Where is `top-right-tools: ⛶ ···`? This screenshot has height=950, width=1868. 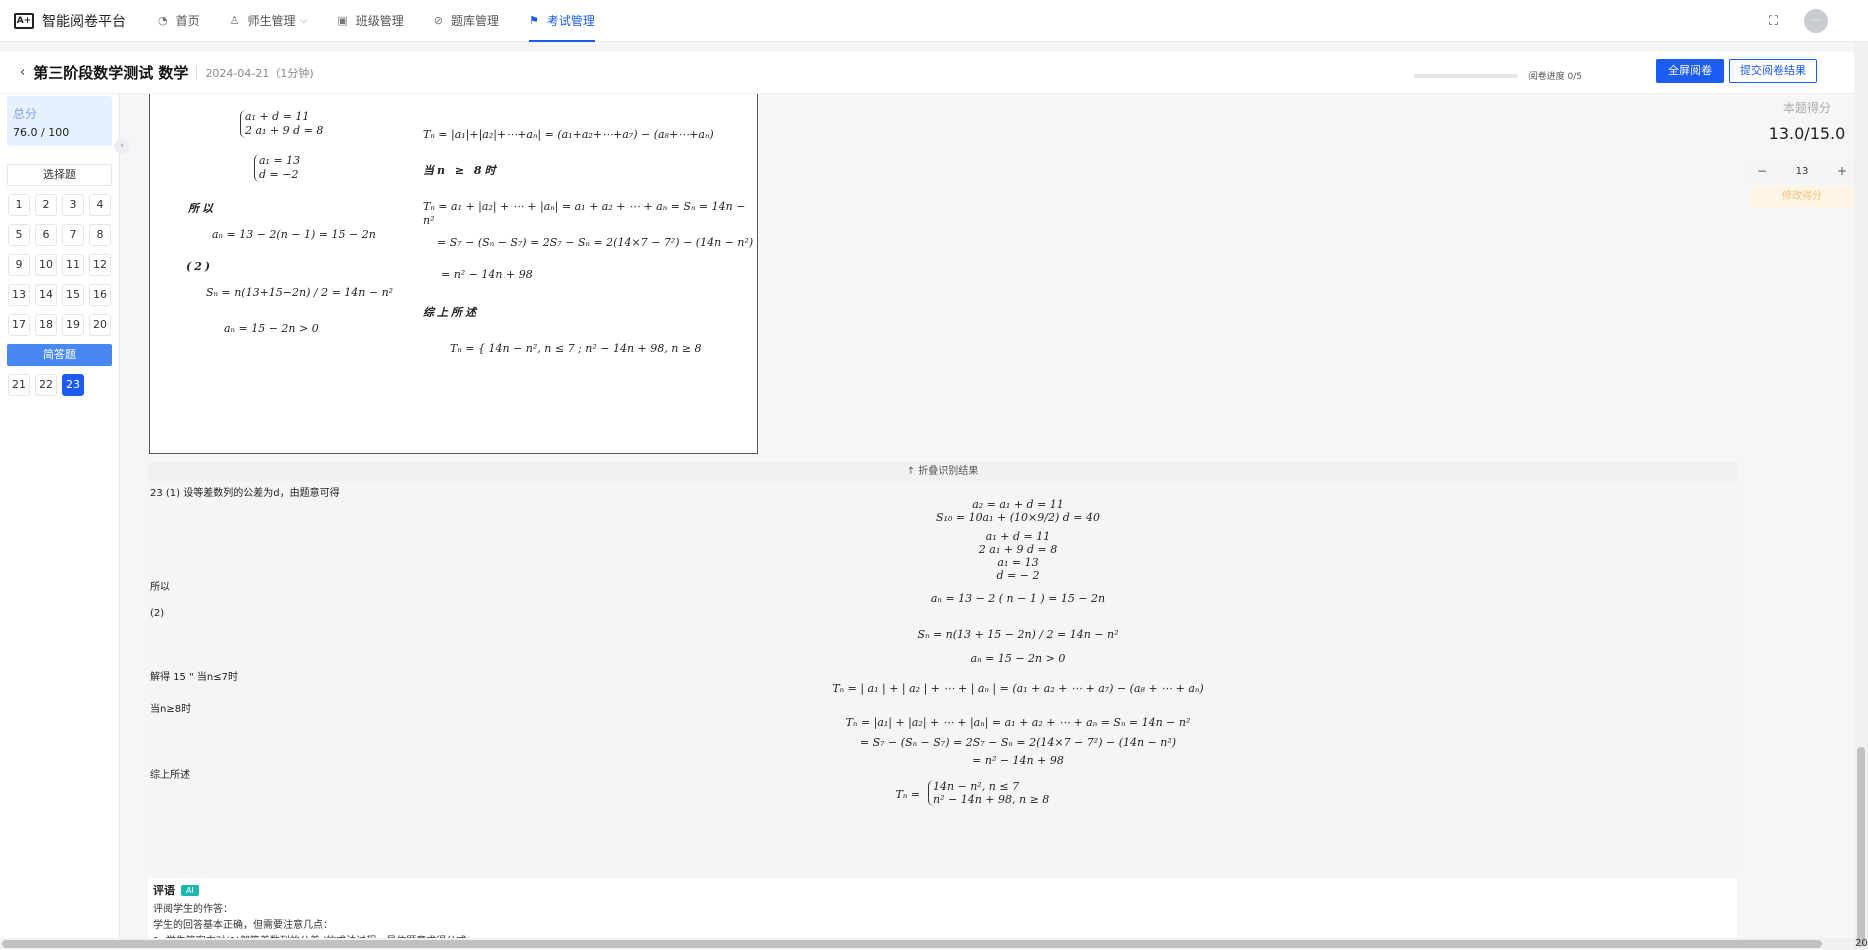 top-right-tools: ⛶ ··· is located at coordinates (1798, 21).